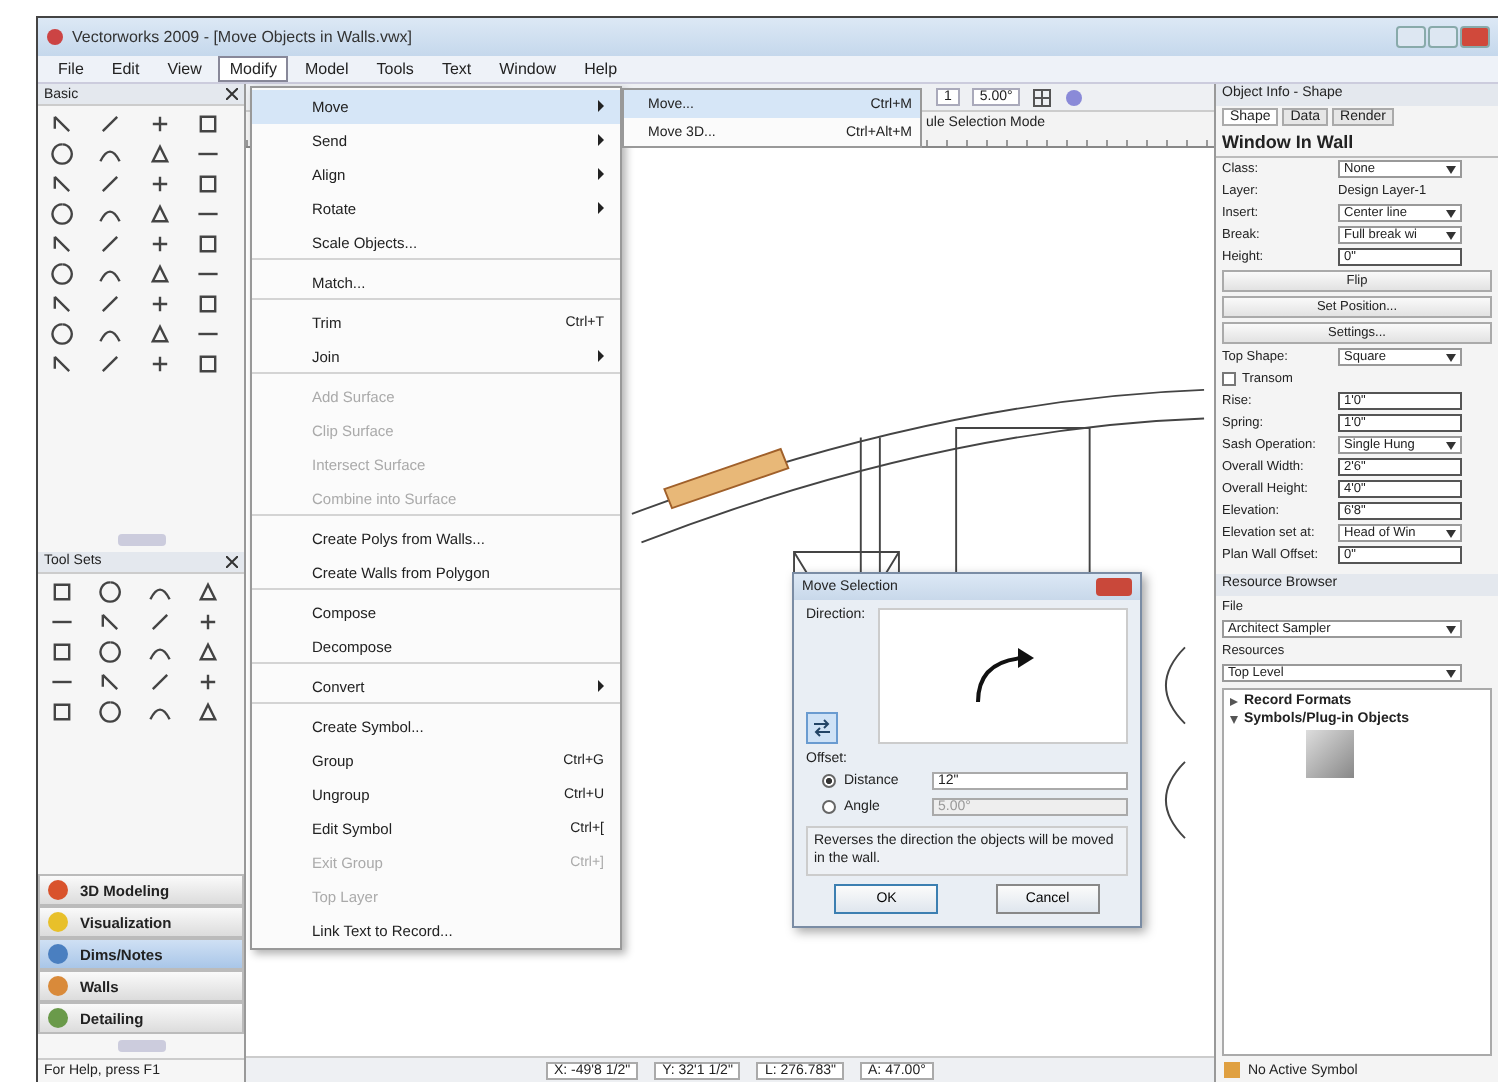  I want to click on menu-item: Model, so click(326, 69).